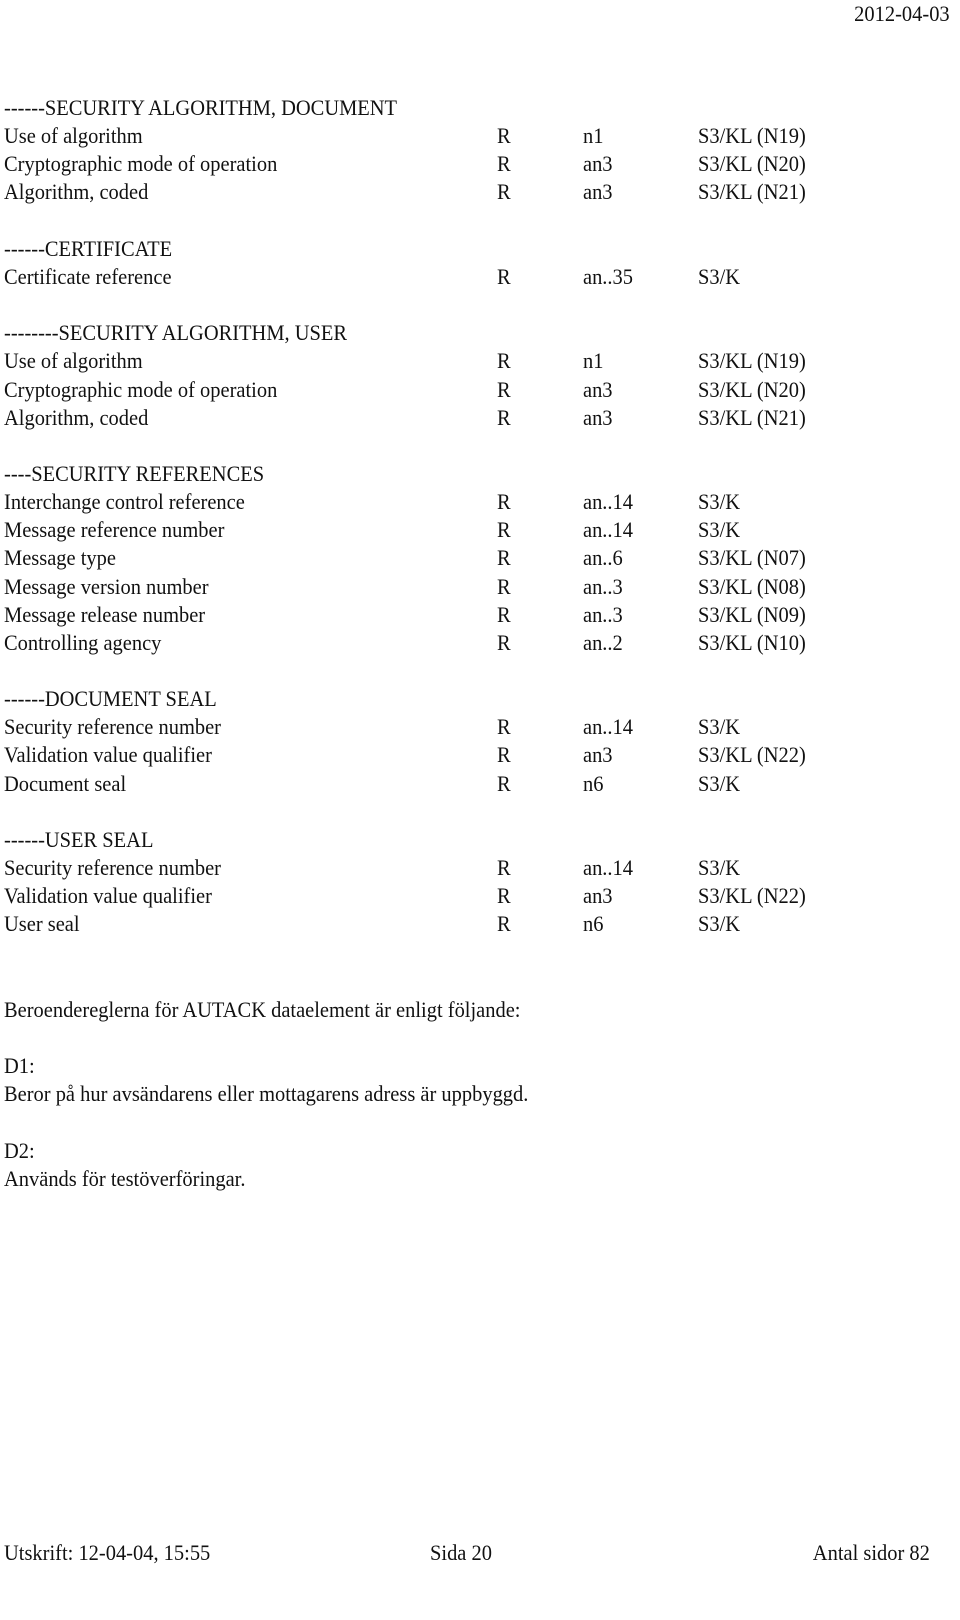 The width and height of the screenshot is (960, 1620). Describe the element at coordinates (902, 13) in the screenshot. I see `header-date: 2012-04-03` at that location.